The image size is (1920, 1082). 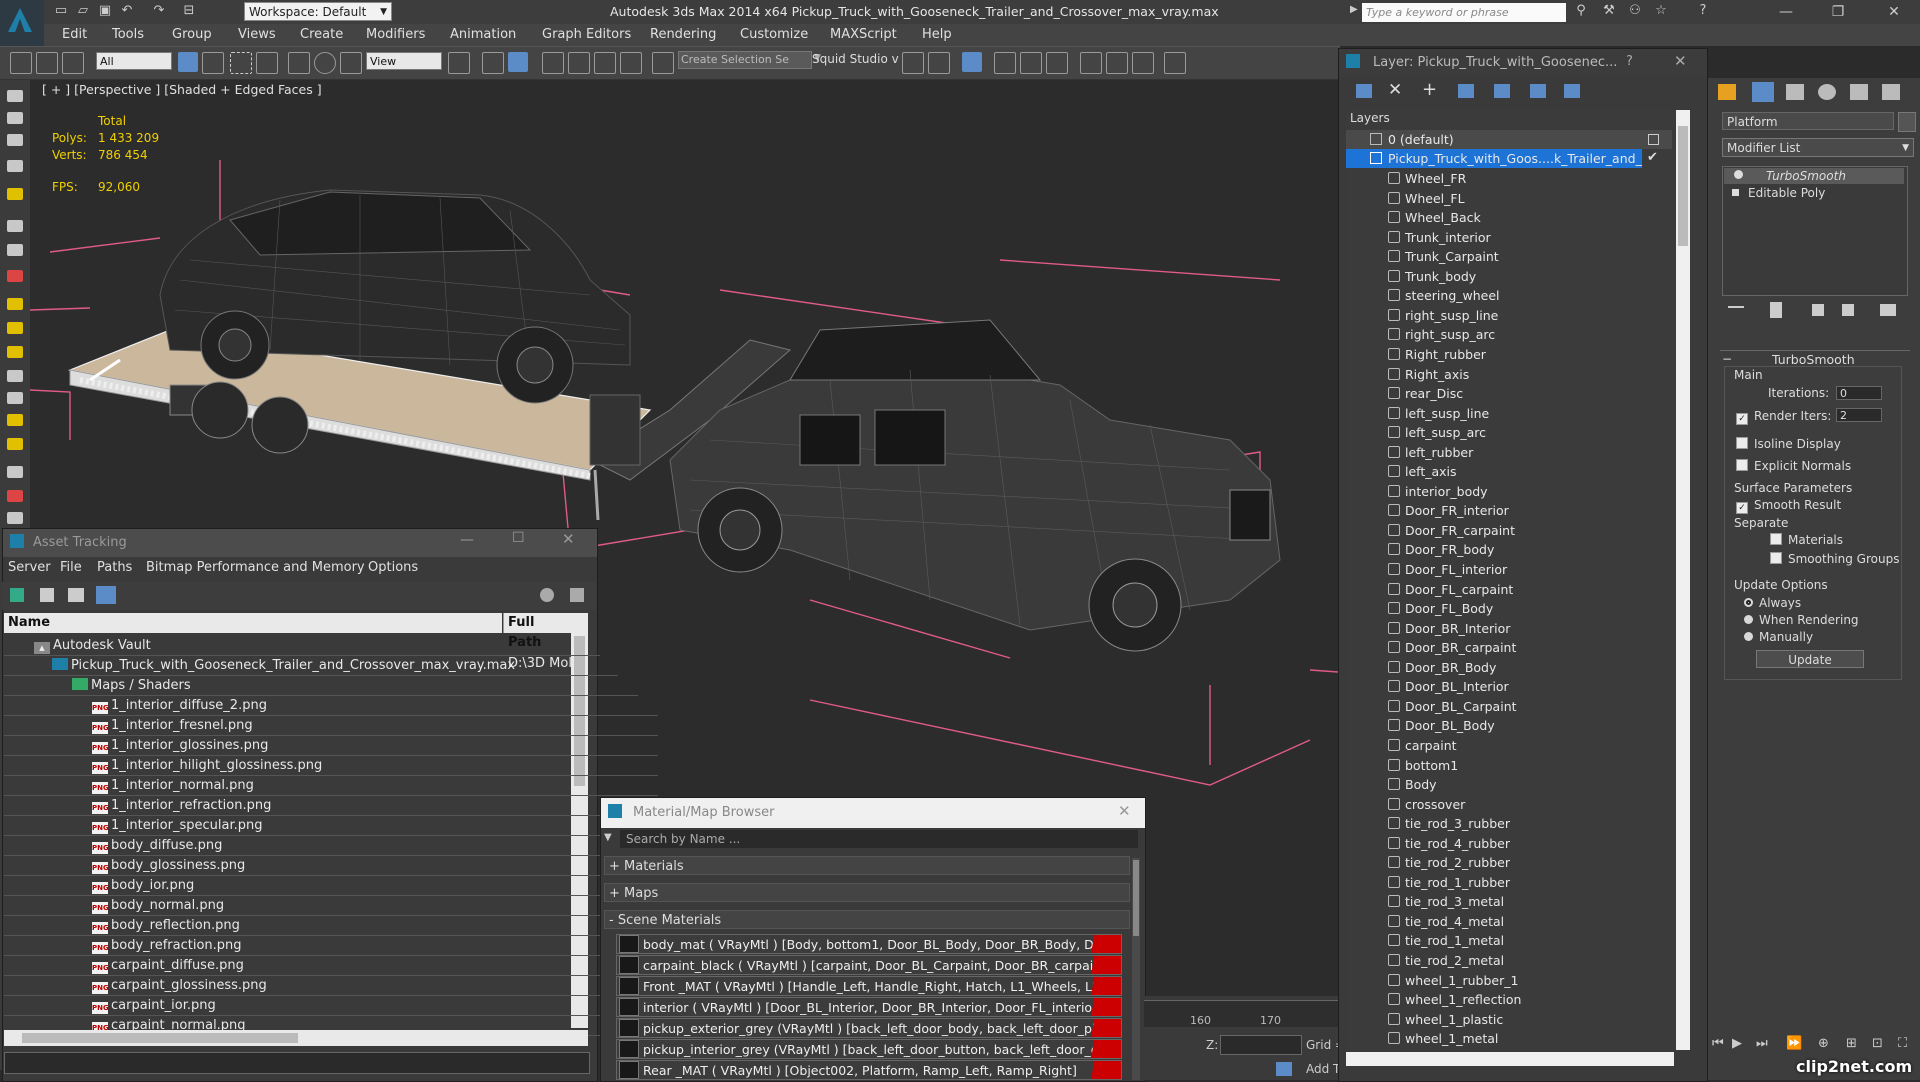 What do you see at coordinates (1851, 1043) in the screenshot?
I see `zoom-all-icon: ⊞` at bounding box center [1851, 1043].